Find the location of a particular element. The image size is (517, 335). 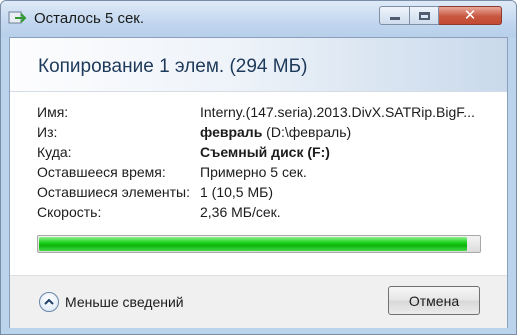

detail-value: Съемный диск (F:) is located at coordinates (345, 152).